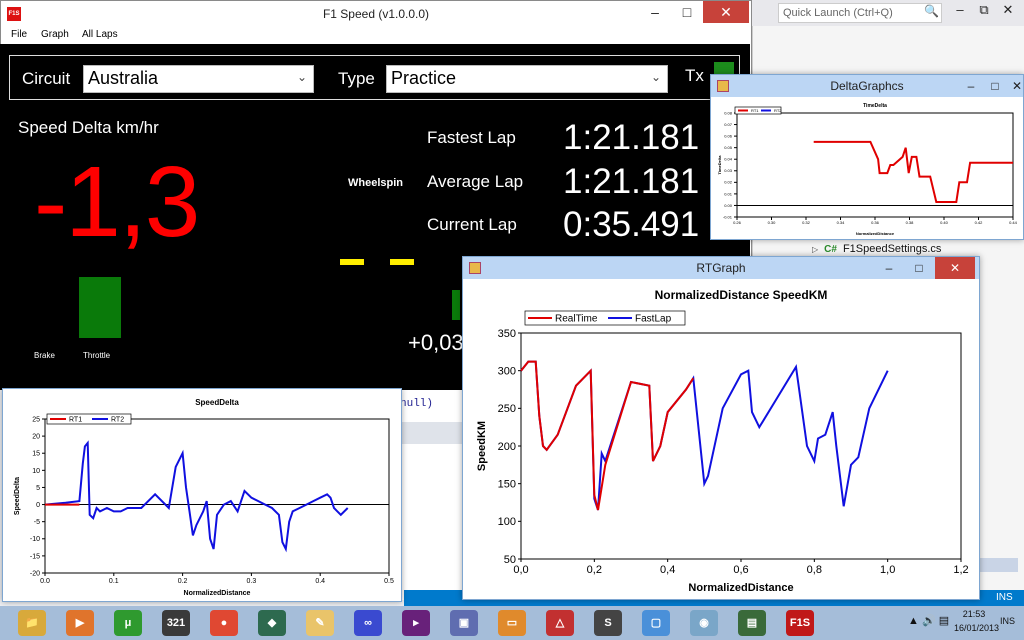 This screenshot has width=1024, height=640. Describe the element at coordinates (728, 193) in the screenshot. I see `y-tick-label: 0.01` at that location.